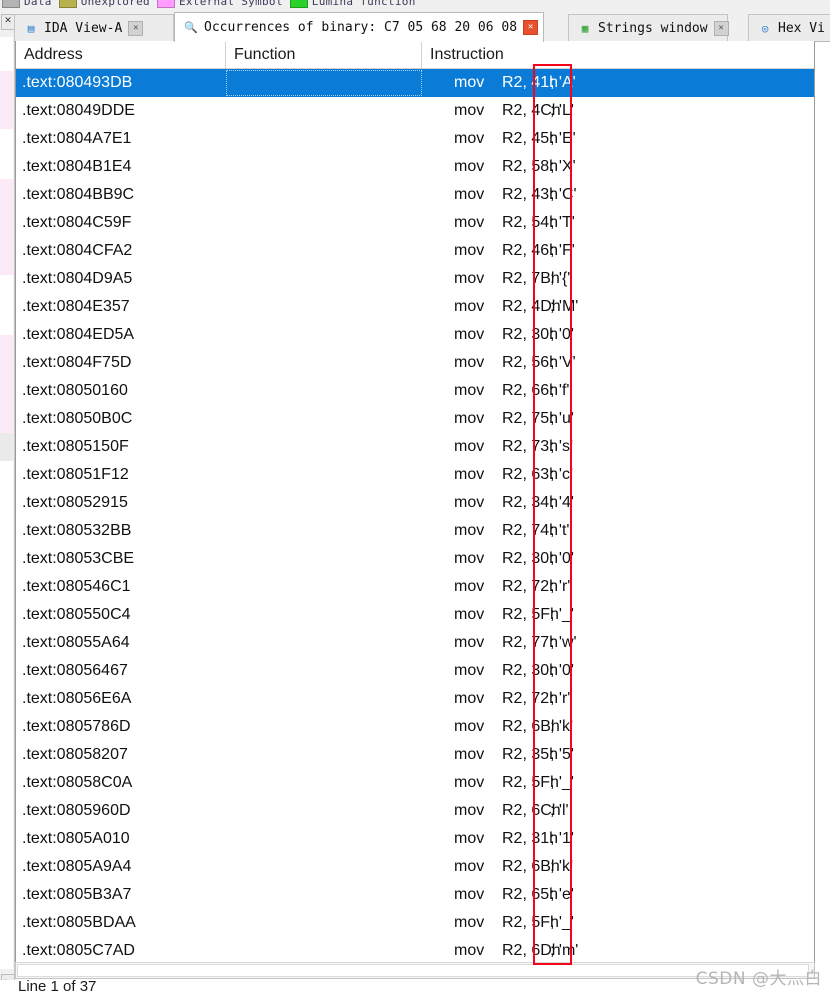  I want to click on strings-icon: ▦, so click(585, 28).